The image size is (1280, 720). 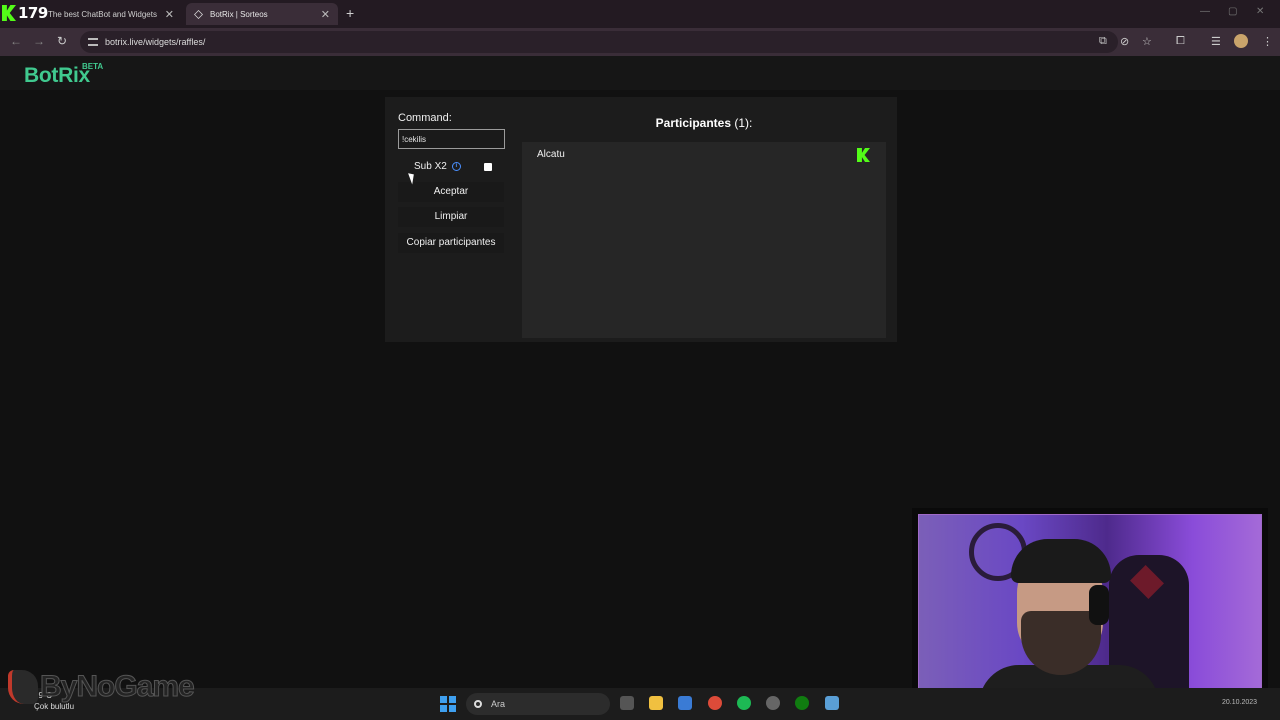 What do you see at coordinates (599, 42) in the screenshot?
I see `address-bar: botrix.live/widgets/raffles/` at bounding box center [599, 42].